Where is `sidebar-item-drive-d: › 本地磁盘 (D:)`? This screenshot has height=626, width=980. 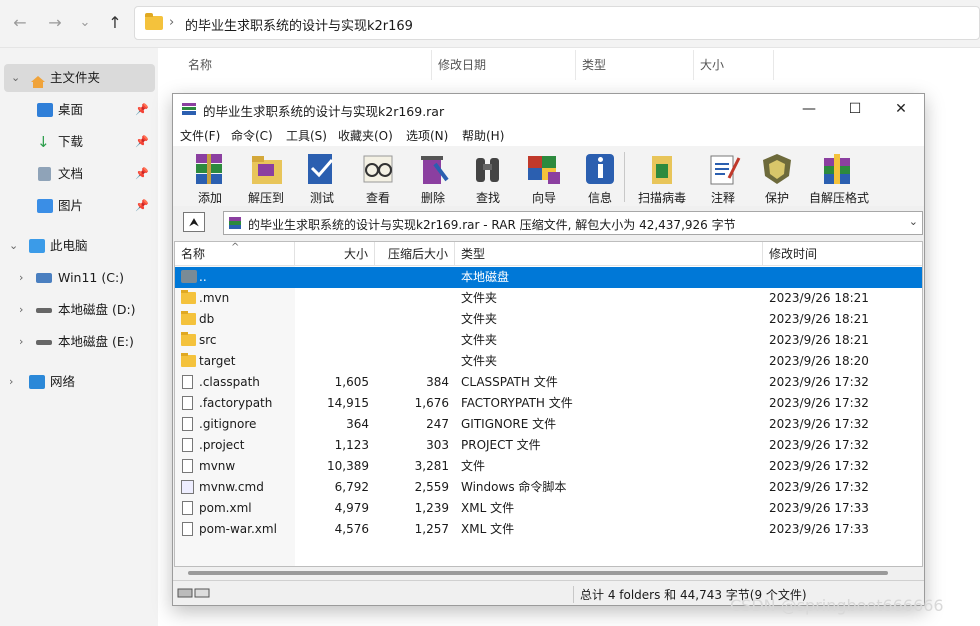 sidebar-item-drive-d: › 本地磁盘 (D:) is located at coordinates (77, 310).